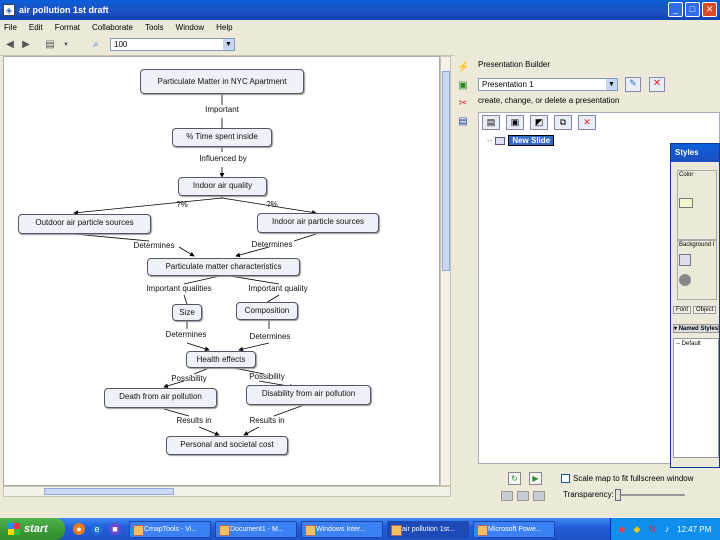  Describe the element at coordinates (463, 68) in the screenshot. I see `presentation-icon: ⚡` at that location.